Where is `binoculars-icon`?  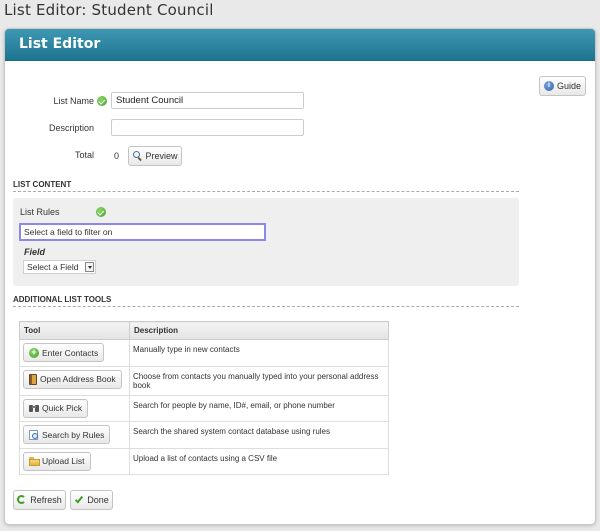 binoculars-icon is located at coordinates (34, 408).